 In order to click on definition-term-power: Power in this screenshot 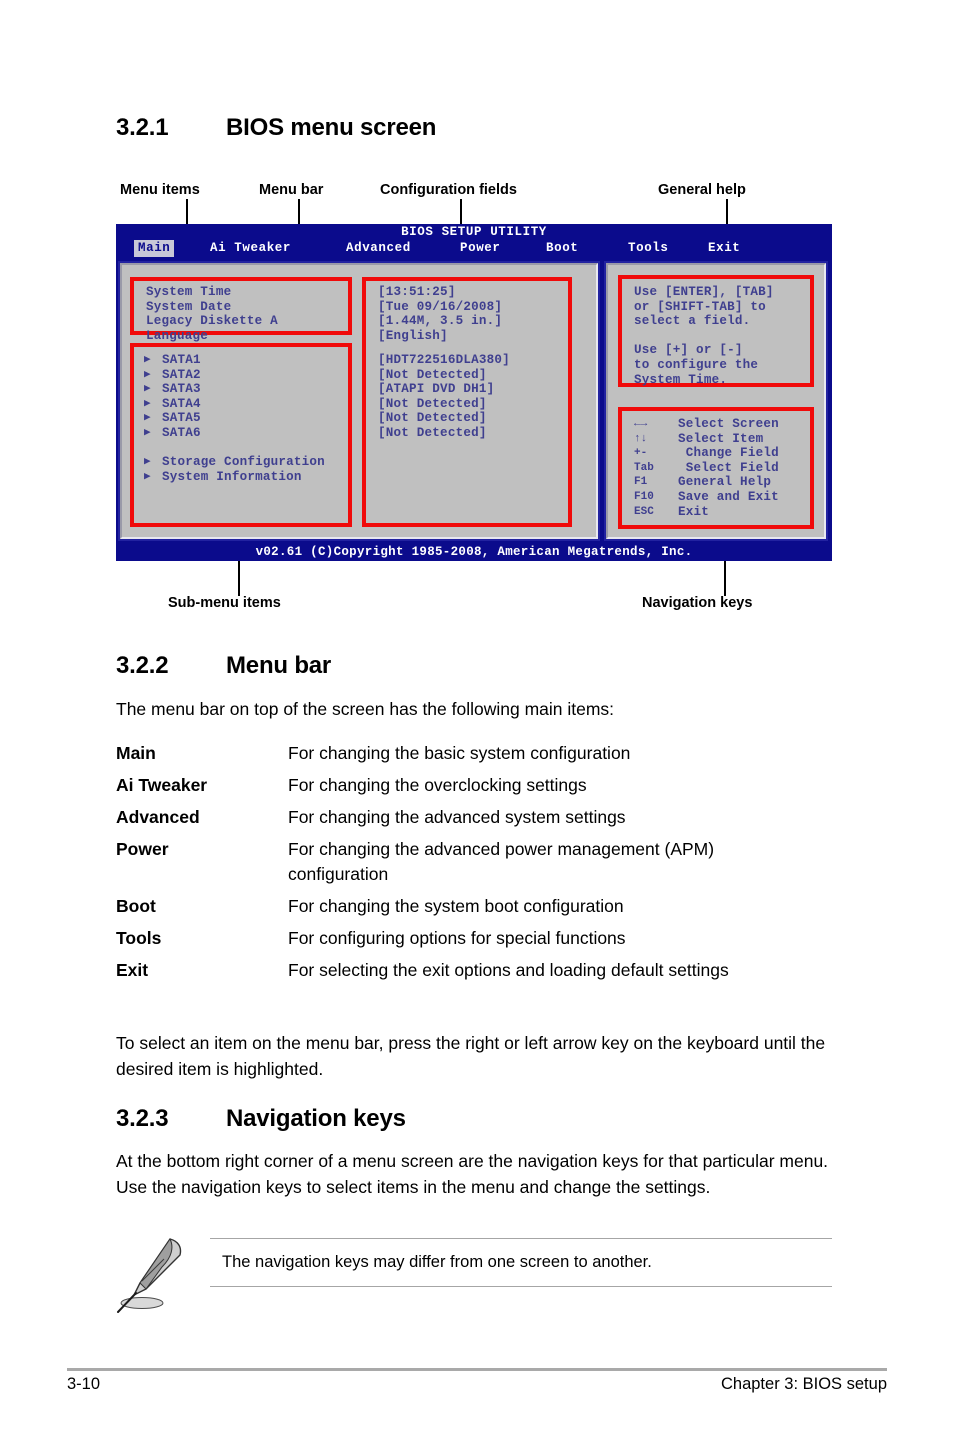, I will do `click(142, 849)`.